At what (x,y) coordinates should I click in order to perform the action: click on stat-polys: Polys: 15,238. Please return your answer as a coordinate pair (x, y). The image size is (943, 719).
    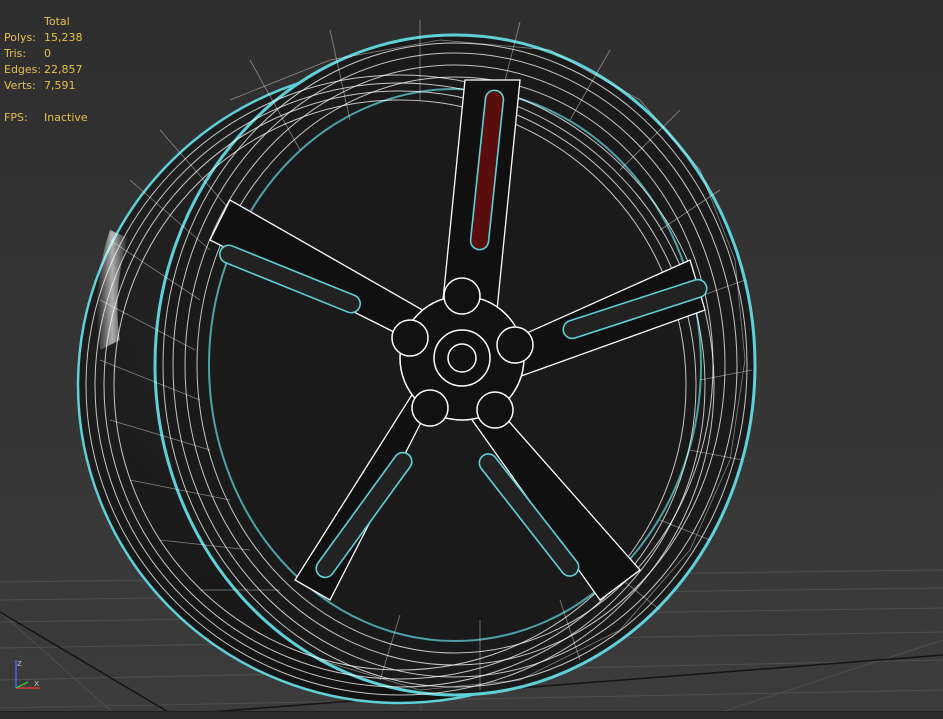
    Looking at the image, I should click on (46, 38).